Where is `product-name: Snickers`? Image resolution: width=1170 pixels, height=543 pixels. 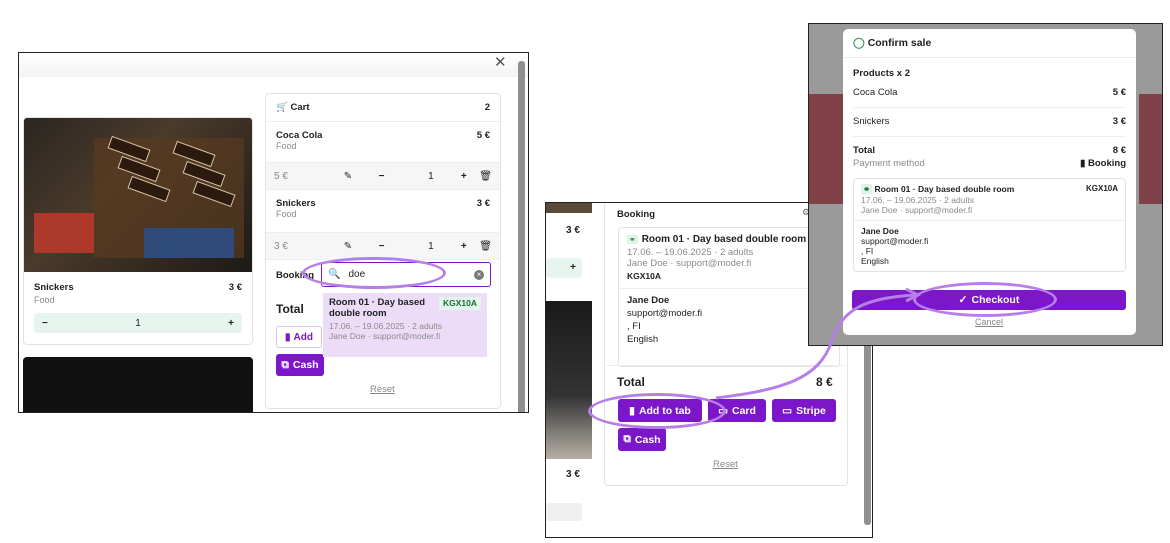
product-name: Snickers is located at coordinates (54, 287).